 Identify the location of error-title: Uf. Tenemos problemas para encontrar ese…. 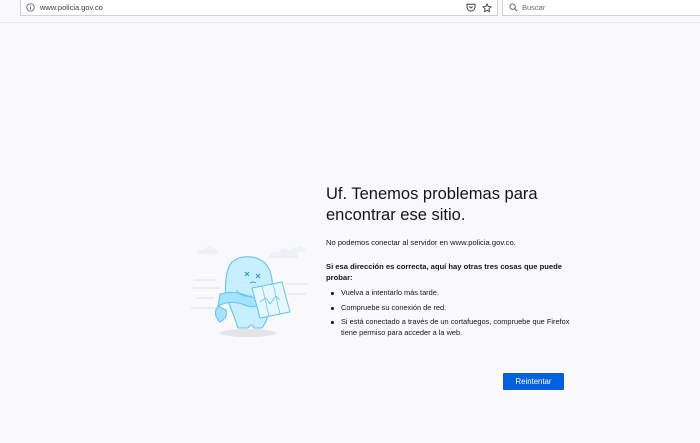
(432, 204).